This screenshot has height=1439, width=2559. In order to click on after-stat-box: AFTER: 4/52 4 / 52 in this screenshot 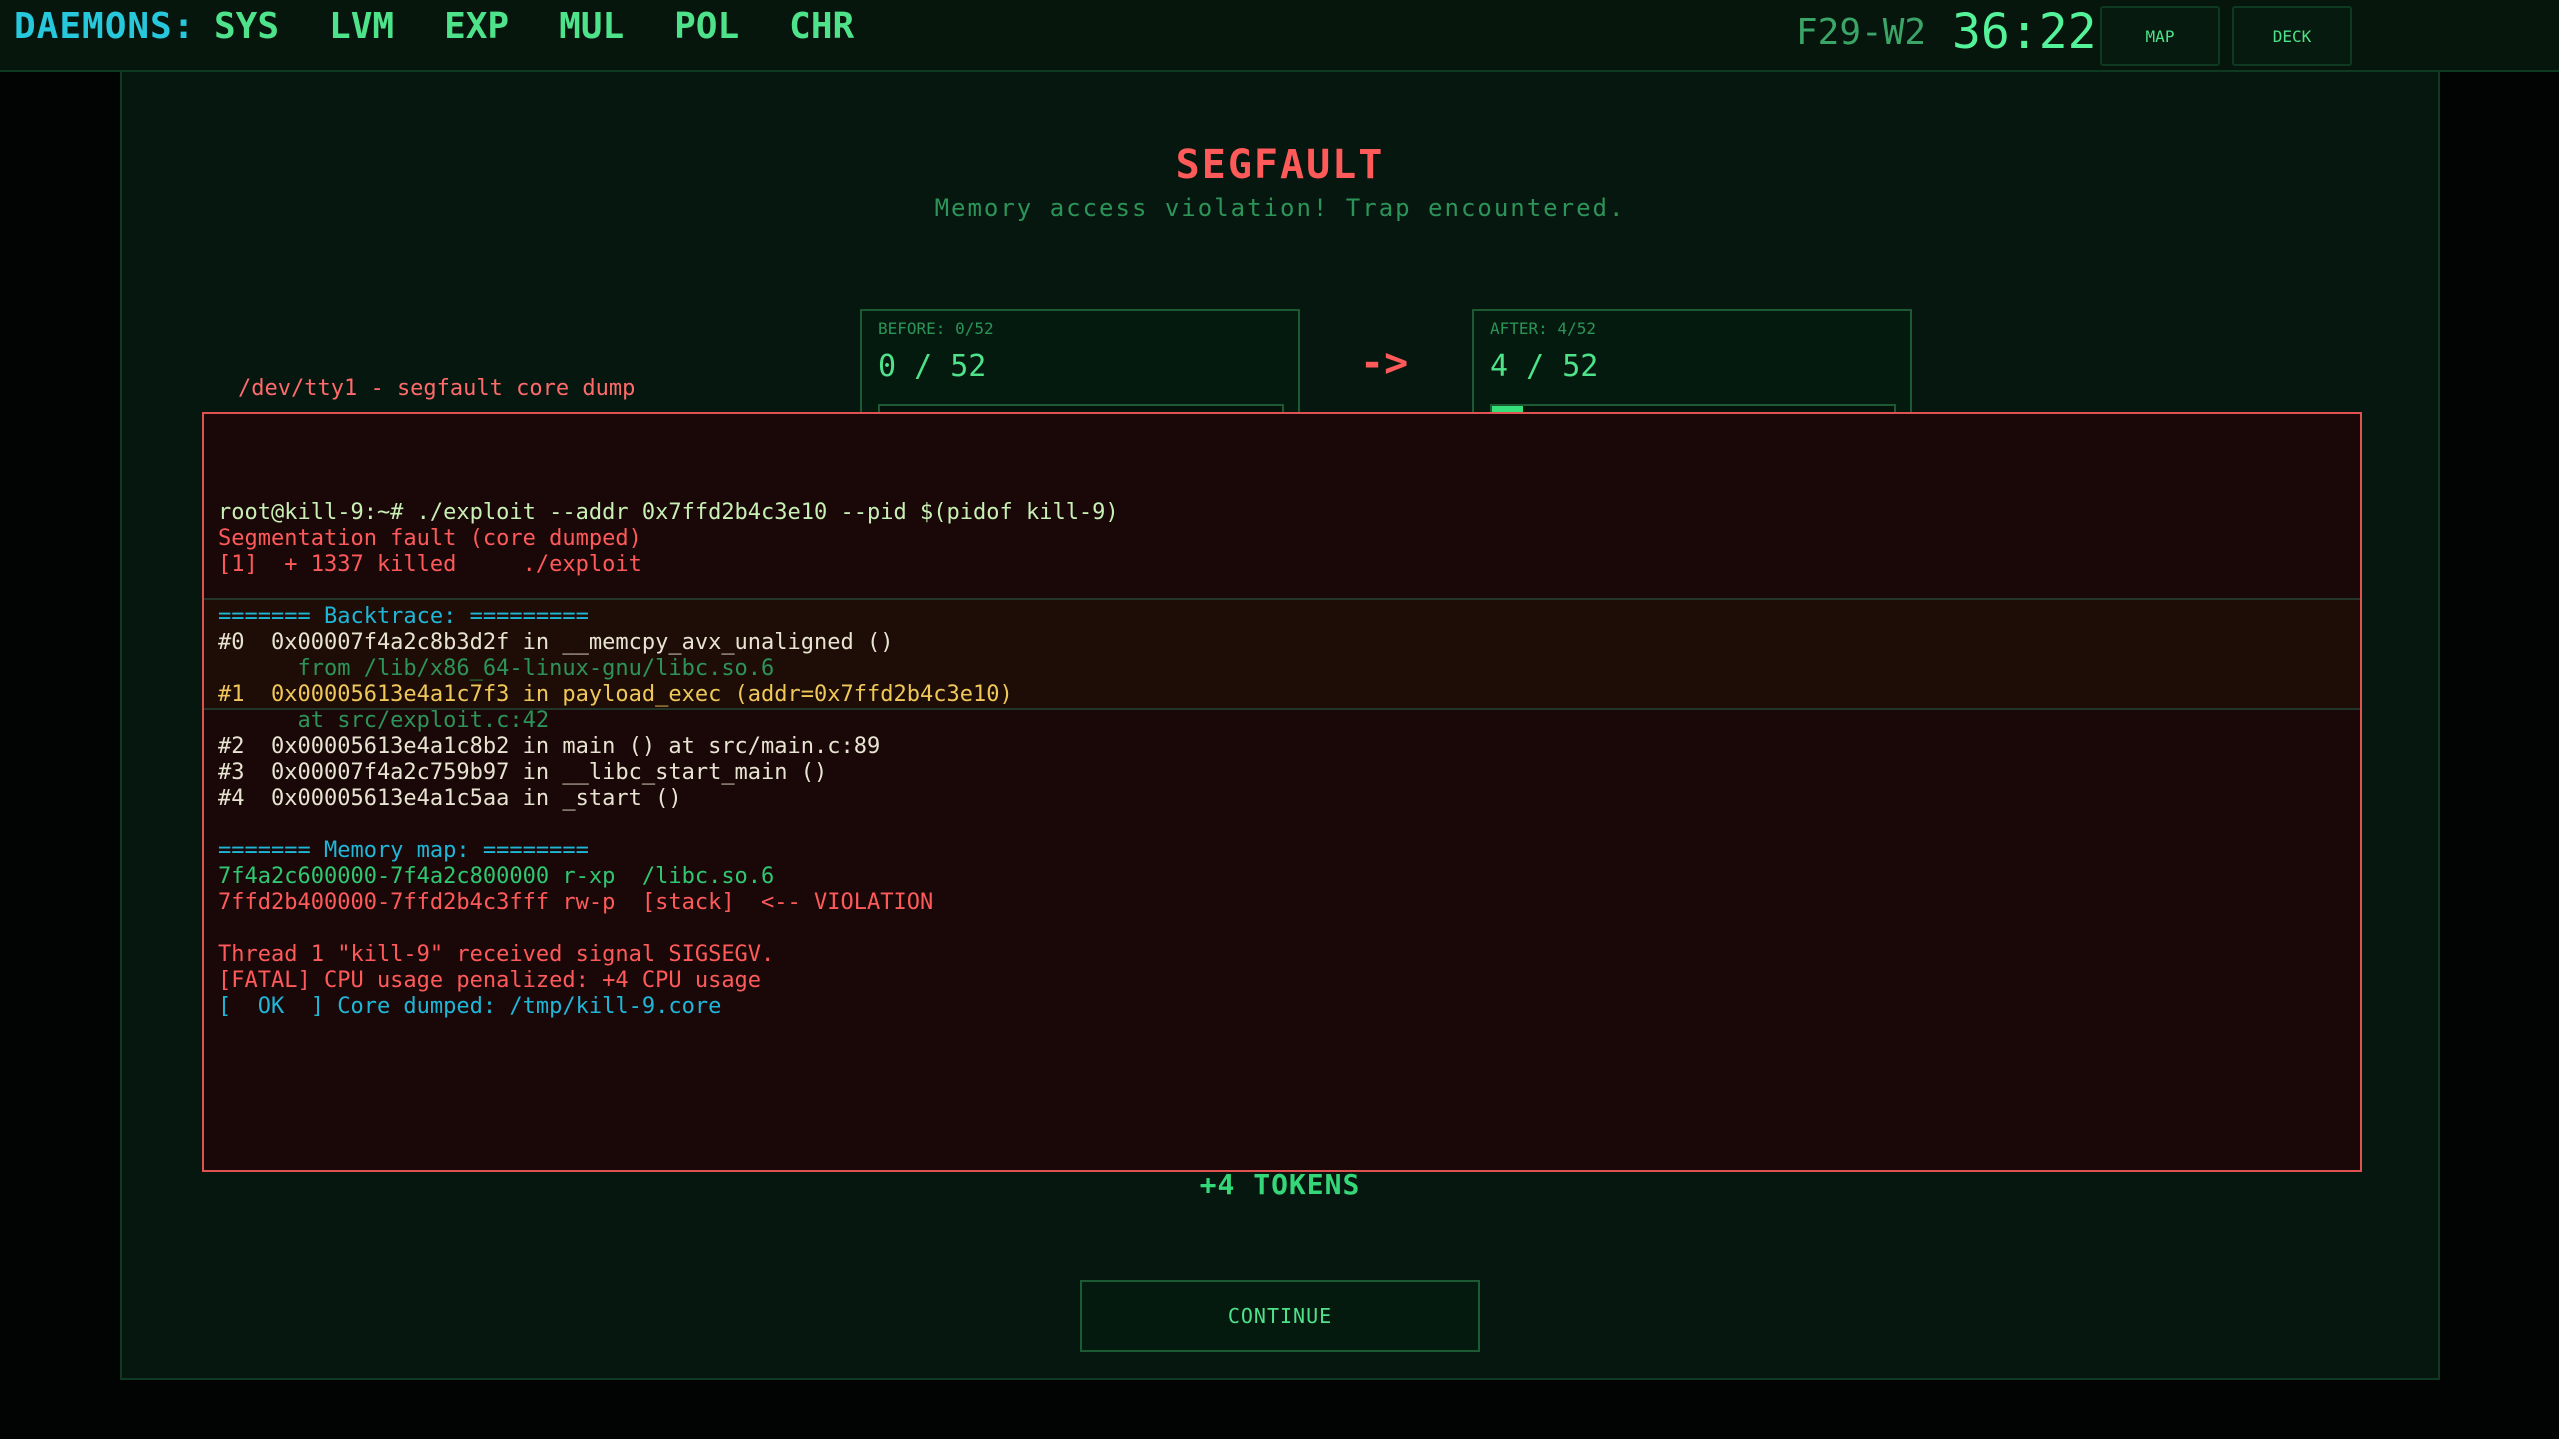, I will do `click(1692, 368)`.